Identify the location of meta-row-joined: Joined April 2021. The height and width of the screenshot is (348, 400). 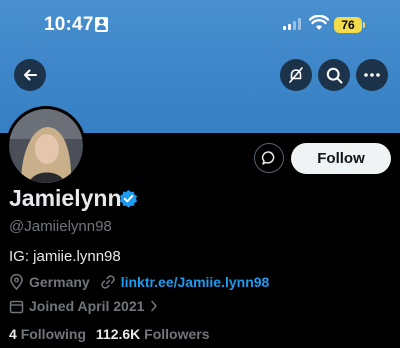
(83, 306).